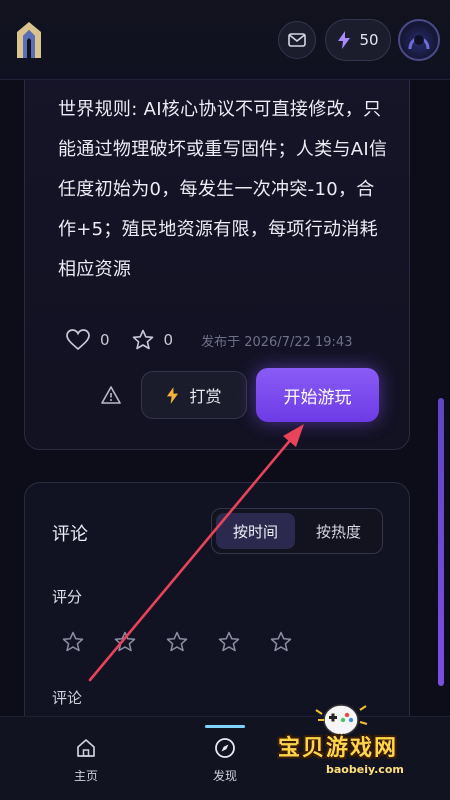  What do you see at coordinates (205, 396) in the screenshot?
I see `reward-label: 打赏` at bounding box center [205, 396].